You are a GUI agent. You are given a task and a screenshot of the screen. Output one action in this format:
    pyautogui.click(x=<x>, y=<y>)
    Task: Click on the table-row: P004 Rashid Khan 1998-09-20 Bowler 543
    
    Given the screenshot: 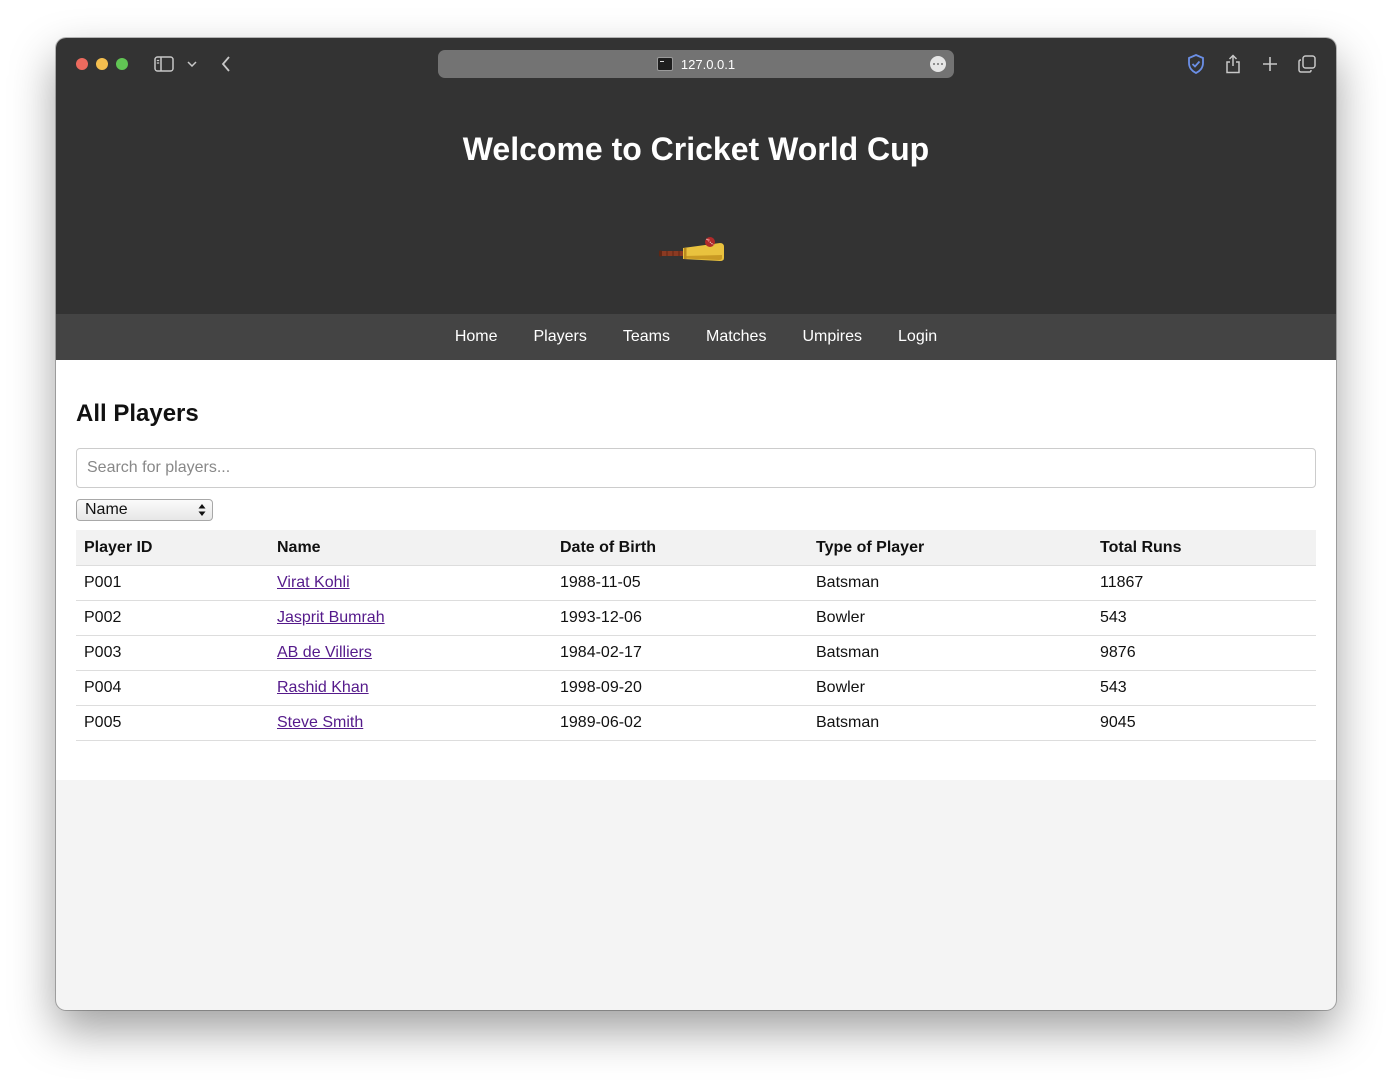 What is the action you would take?
    pyautogui.click(x=696, y=688)
    